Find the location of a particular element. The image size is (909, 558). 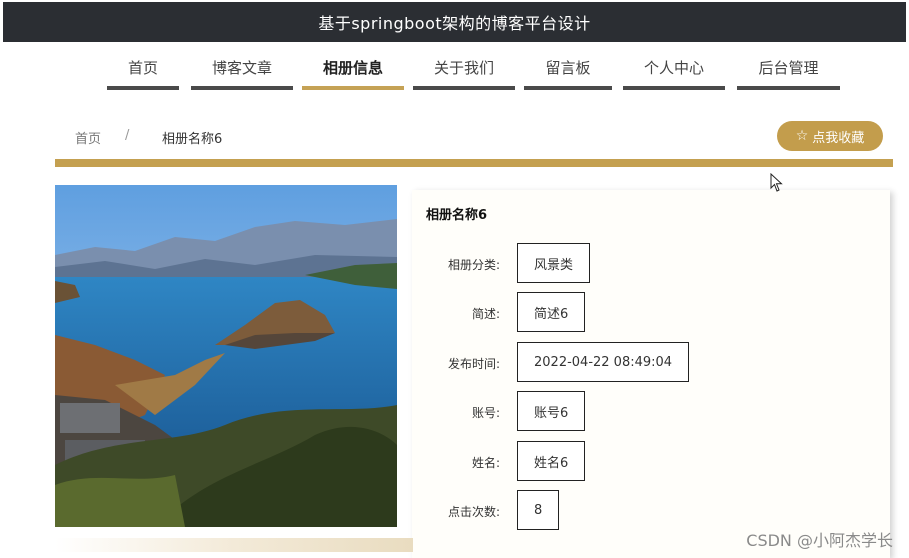

nav-item-personal-center: 个人中心 is located at coordinates (674, 69).